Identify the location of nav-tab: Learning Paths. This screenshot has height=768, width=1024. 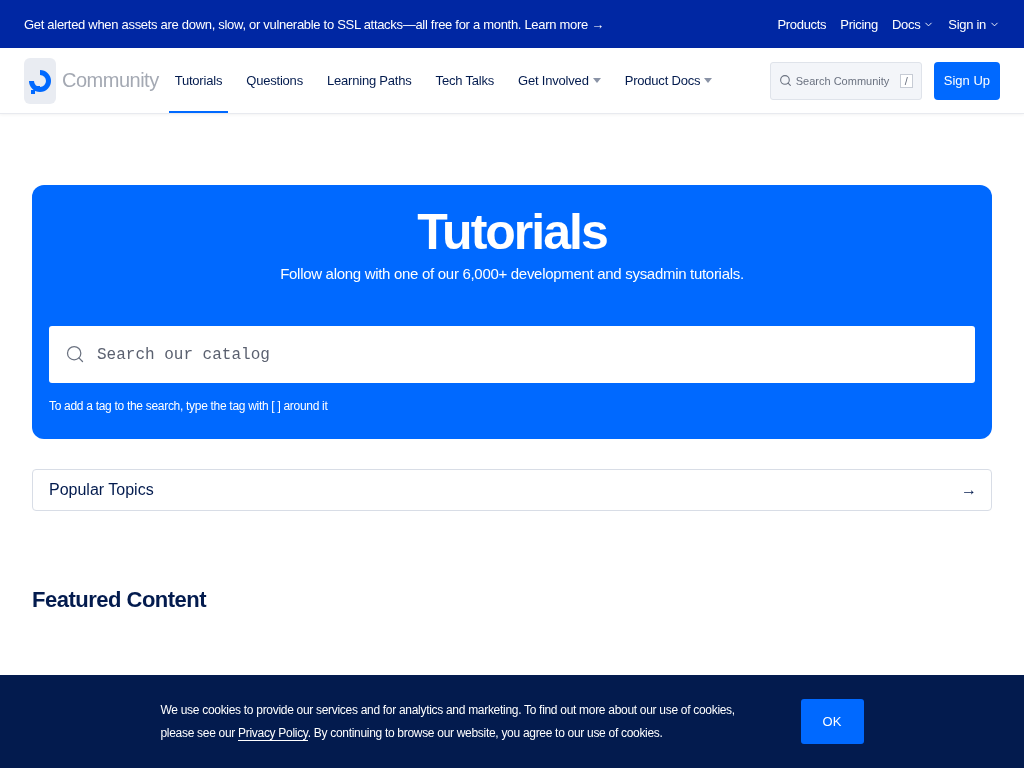
(369, 80).